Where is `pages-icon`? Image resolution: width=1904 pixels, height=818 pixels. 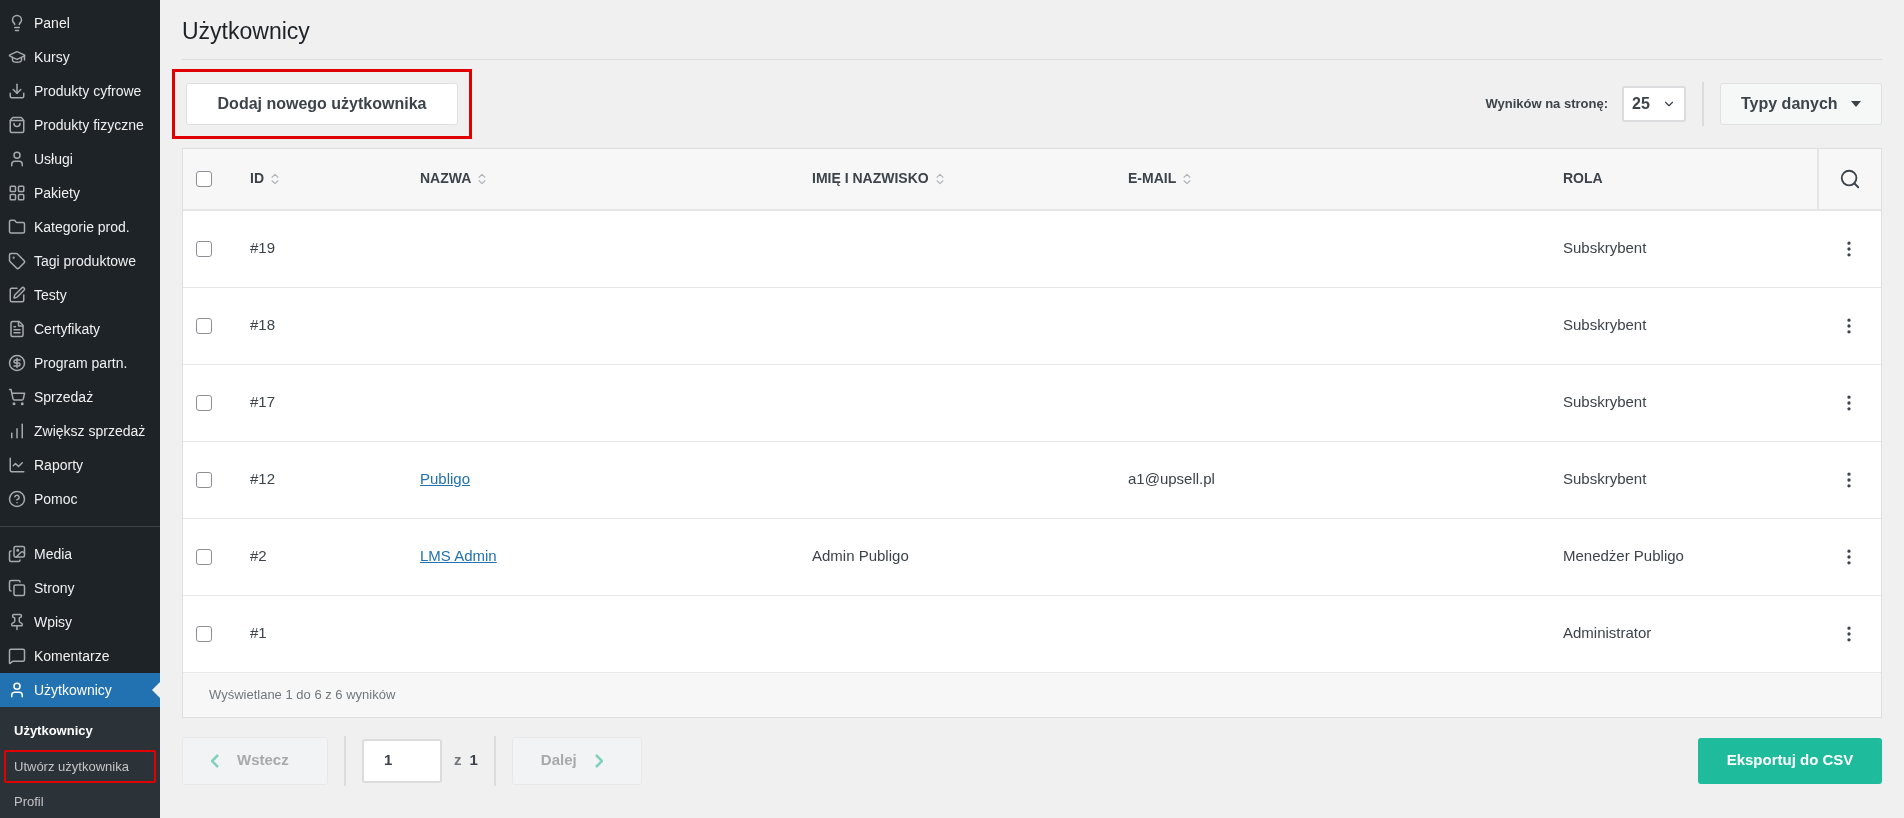
pages-icon is located at coordinates (17, 588).